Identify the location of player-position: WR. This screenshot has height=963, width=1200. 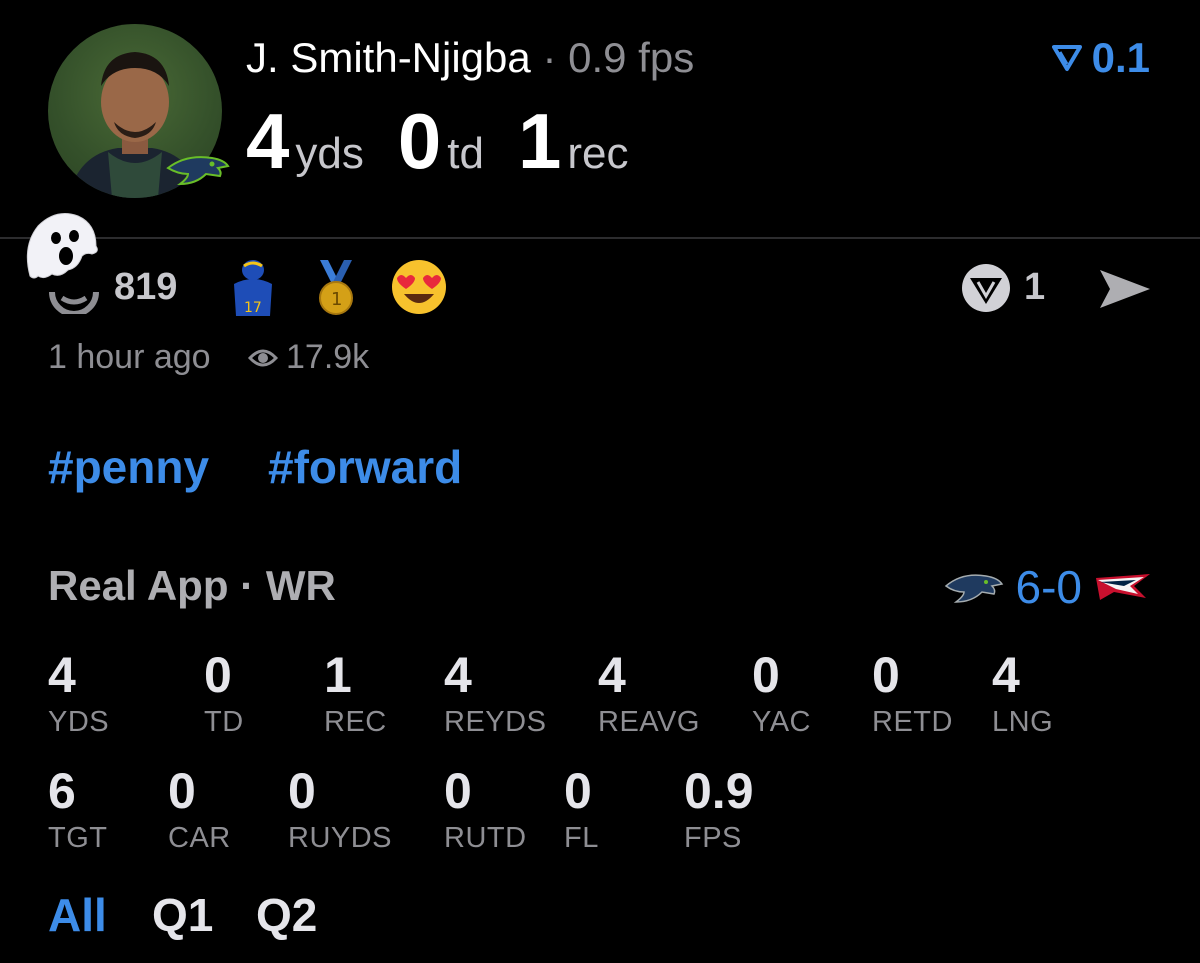
(300, 585).